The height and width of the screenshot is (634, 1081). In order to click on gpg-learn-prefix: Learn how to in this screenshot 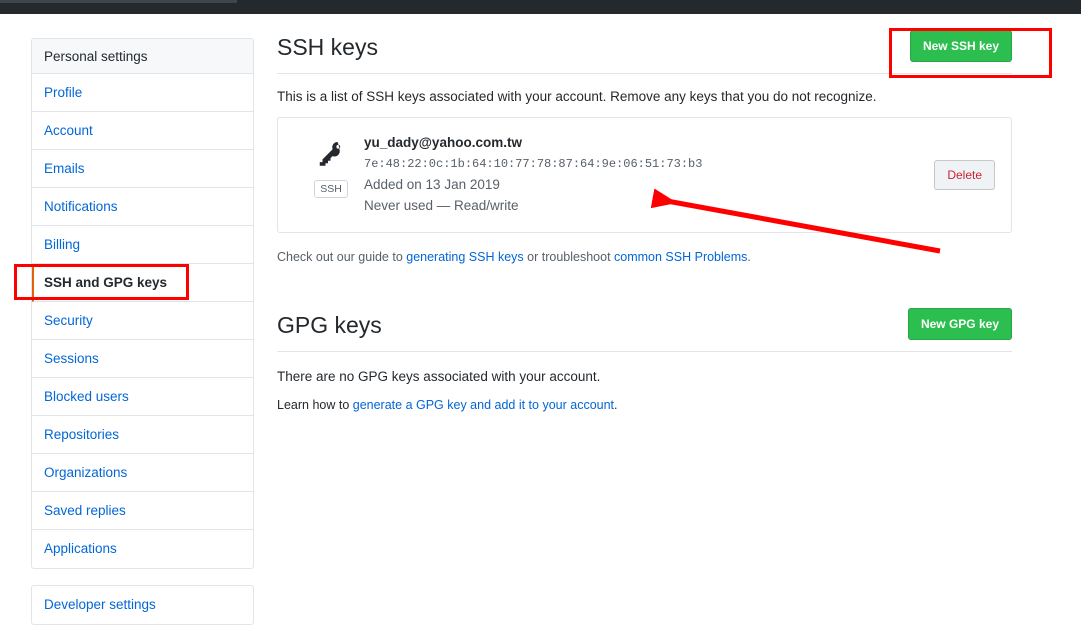, I will do `click(315, 405)`.